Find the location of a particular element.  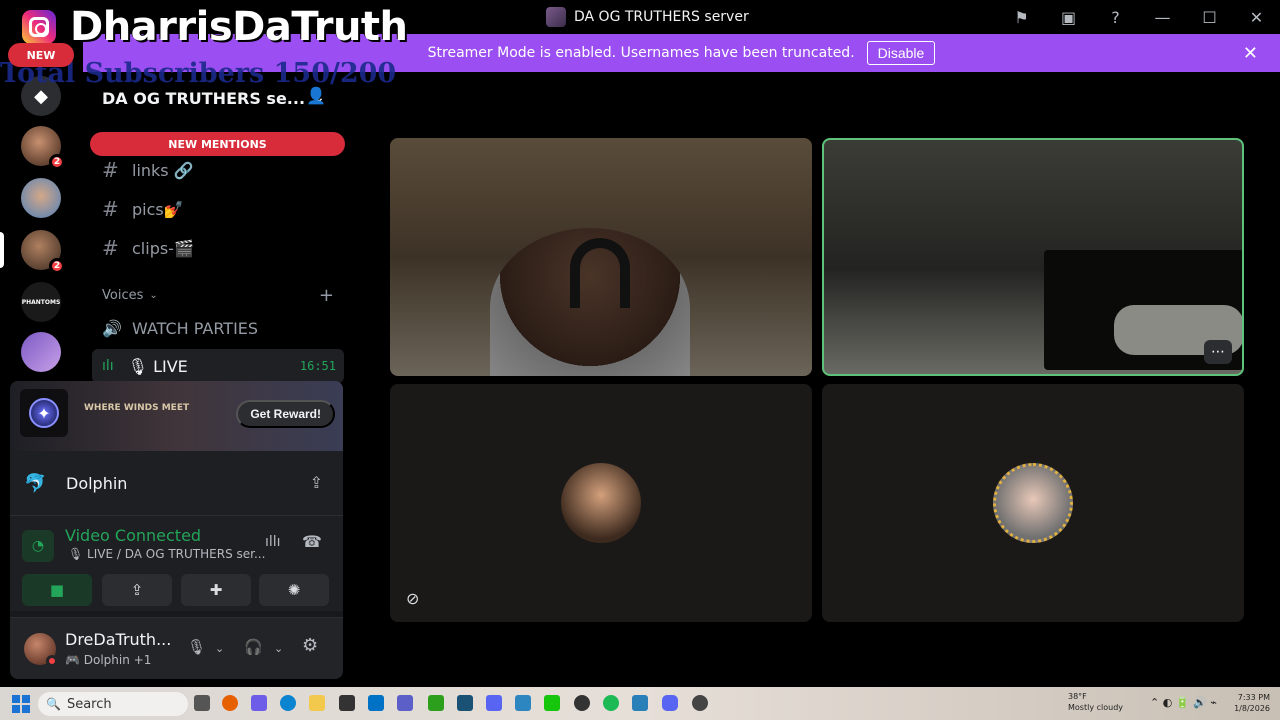

weather-widget: 38°F Mostly cloudy is located at coordinates (1084, 702).